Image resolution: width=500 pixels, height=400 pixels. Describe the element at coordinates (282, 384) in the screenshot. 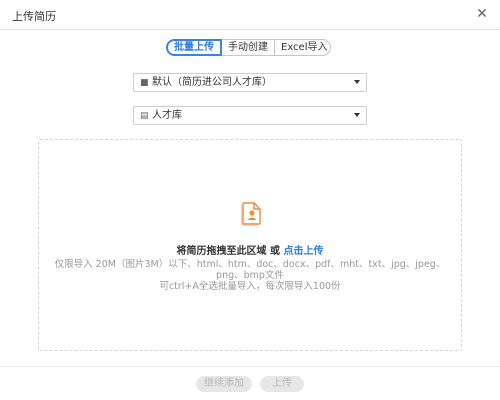

I see `upload-button: 上传` at that location.